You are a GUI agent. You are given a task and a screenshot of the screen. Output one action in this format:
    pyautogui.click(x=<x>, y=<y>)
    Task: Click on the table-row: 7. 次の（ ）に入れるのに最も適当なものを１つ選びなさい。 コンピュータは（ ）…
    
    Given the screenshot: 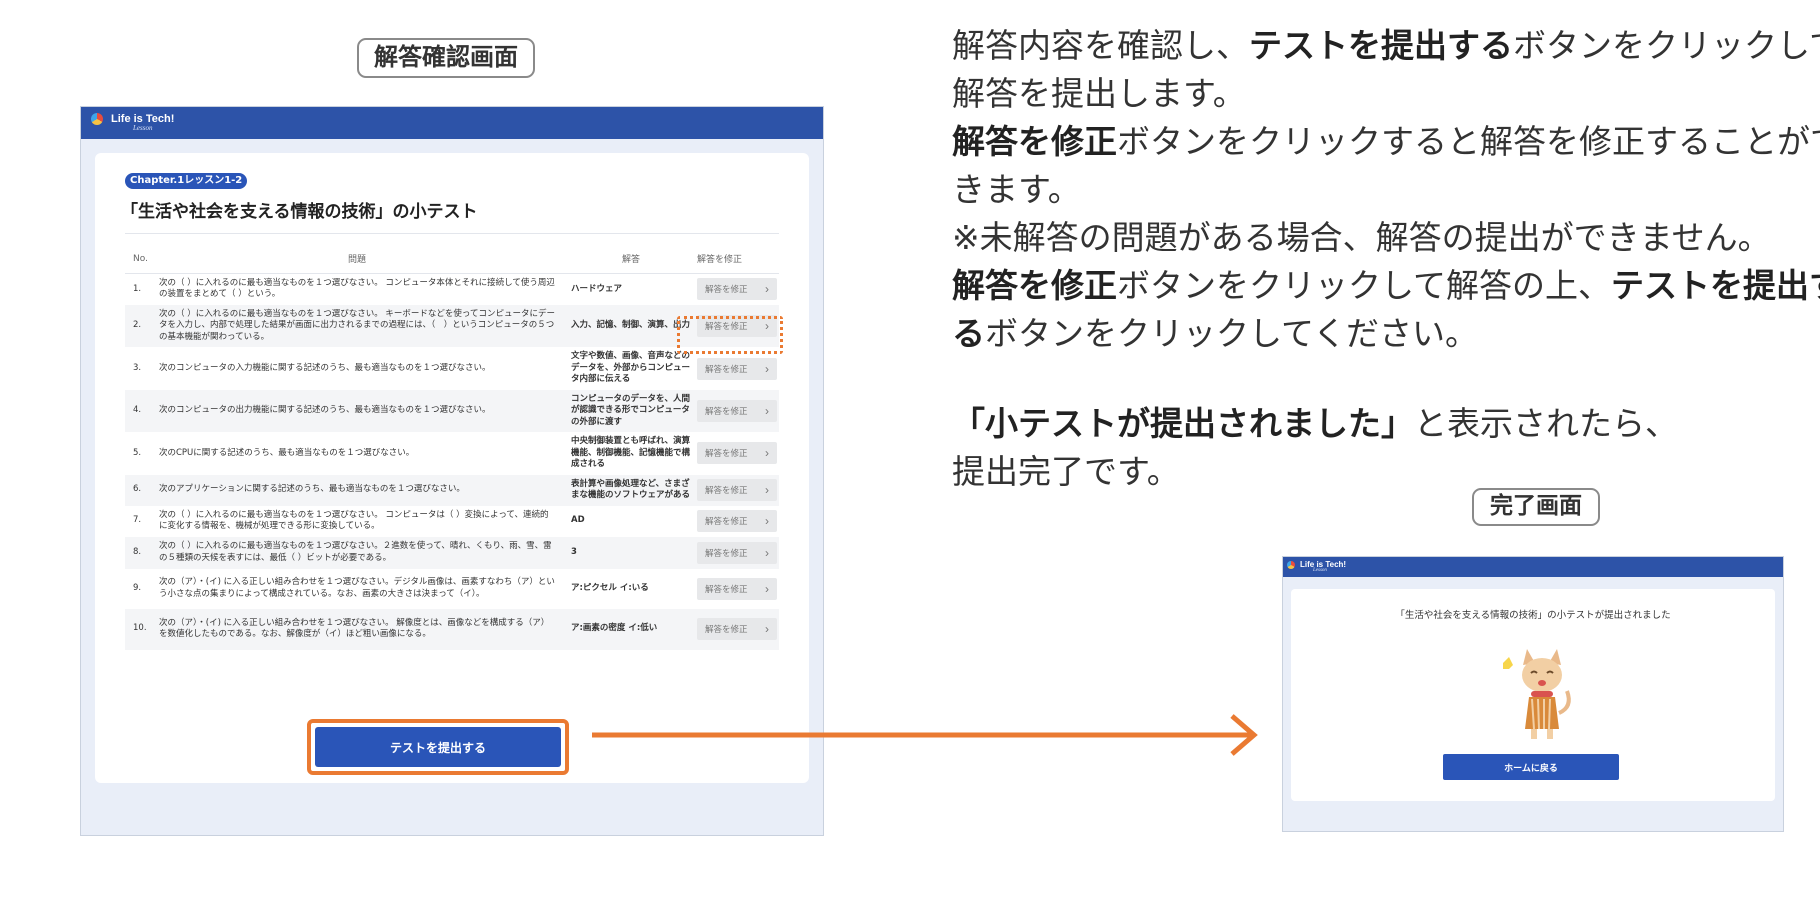 What is the action you would take?
    pyautogui.click(x=452, y=521)
    